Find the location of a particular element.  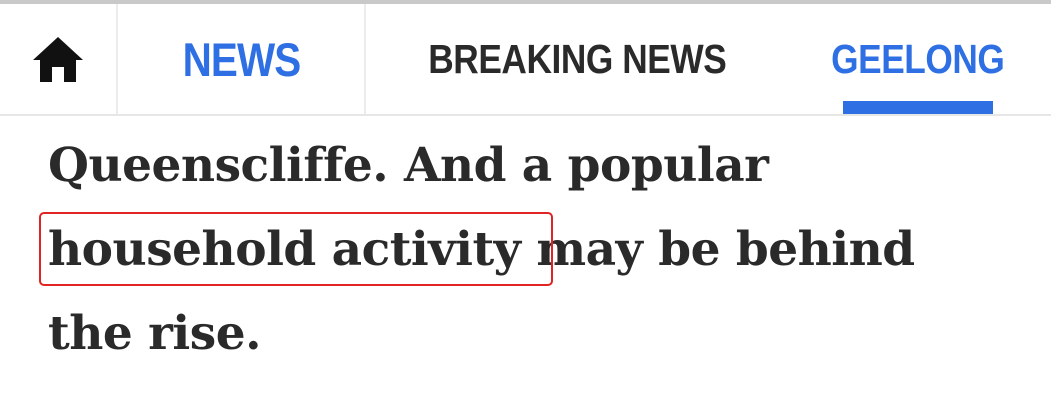

home-button is located at coordinates (59, 59).